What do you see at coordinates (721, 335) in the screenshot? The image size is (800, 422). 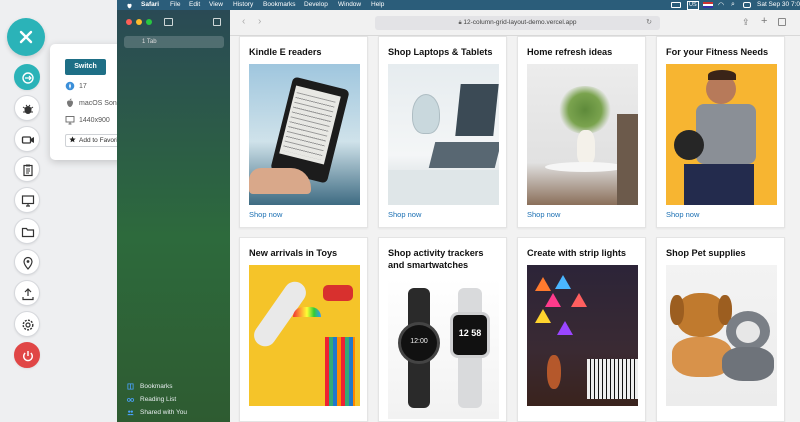 I see `pet-image` at bounding box center [721, 335].